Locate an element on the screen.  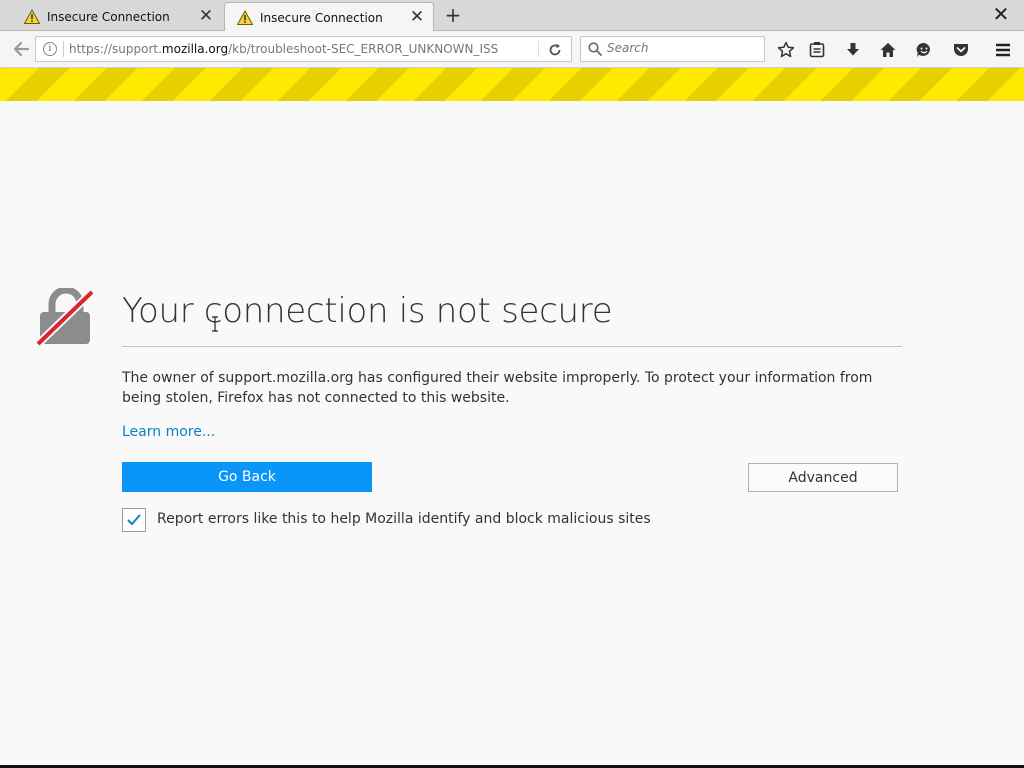
pocket-button is located at coordinates (961, 50).